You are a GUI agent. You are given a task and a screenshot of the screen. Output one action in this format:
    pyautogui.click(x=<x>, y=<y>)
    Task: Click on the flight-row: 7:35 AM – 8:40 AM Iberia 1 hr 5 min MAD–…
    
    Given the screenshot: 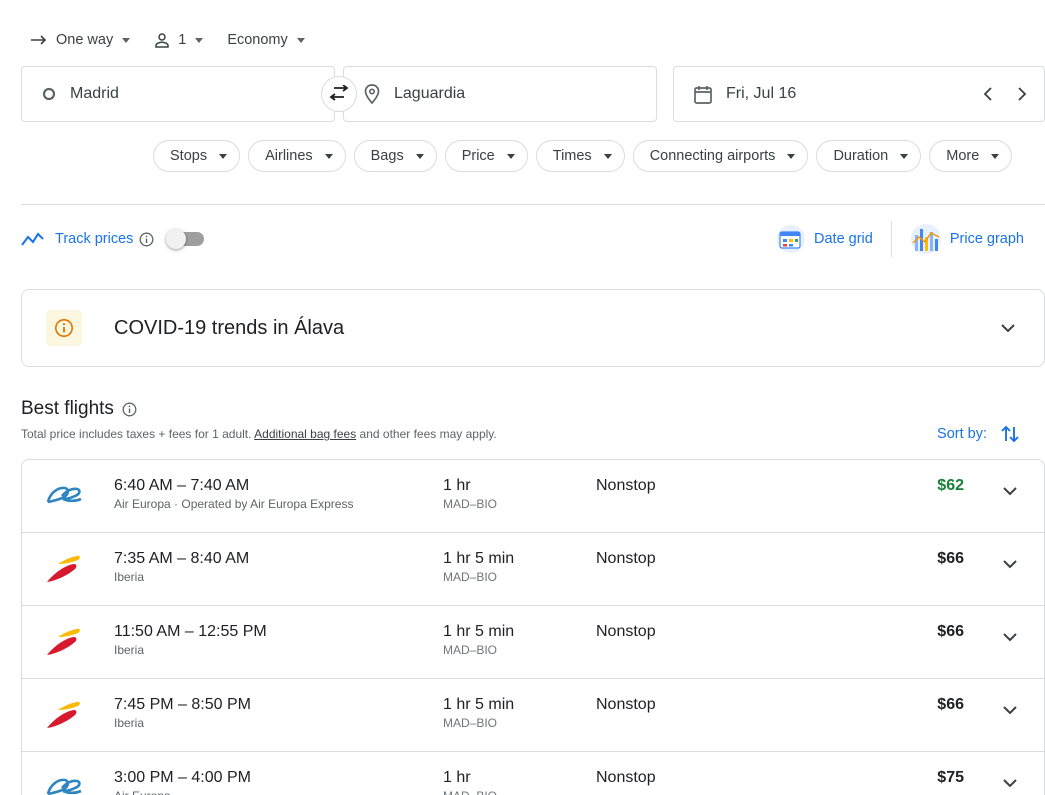 What is the action you would take?
    pyautogui.click(x=533, y=569)
    